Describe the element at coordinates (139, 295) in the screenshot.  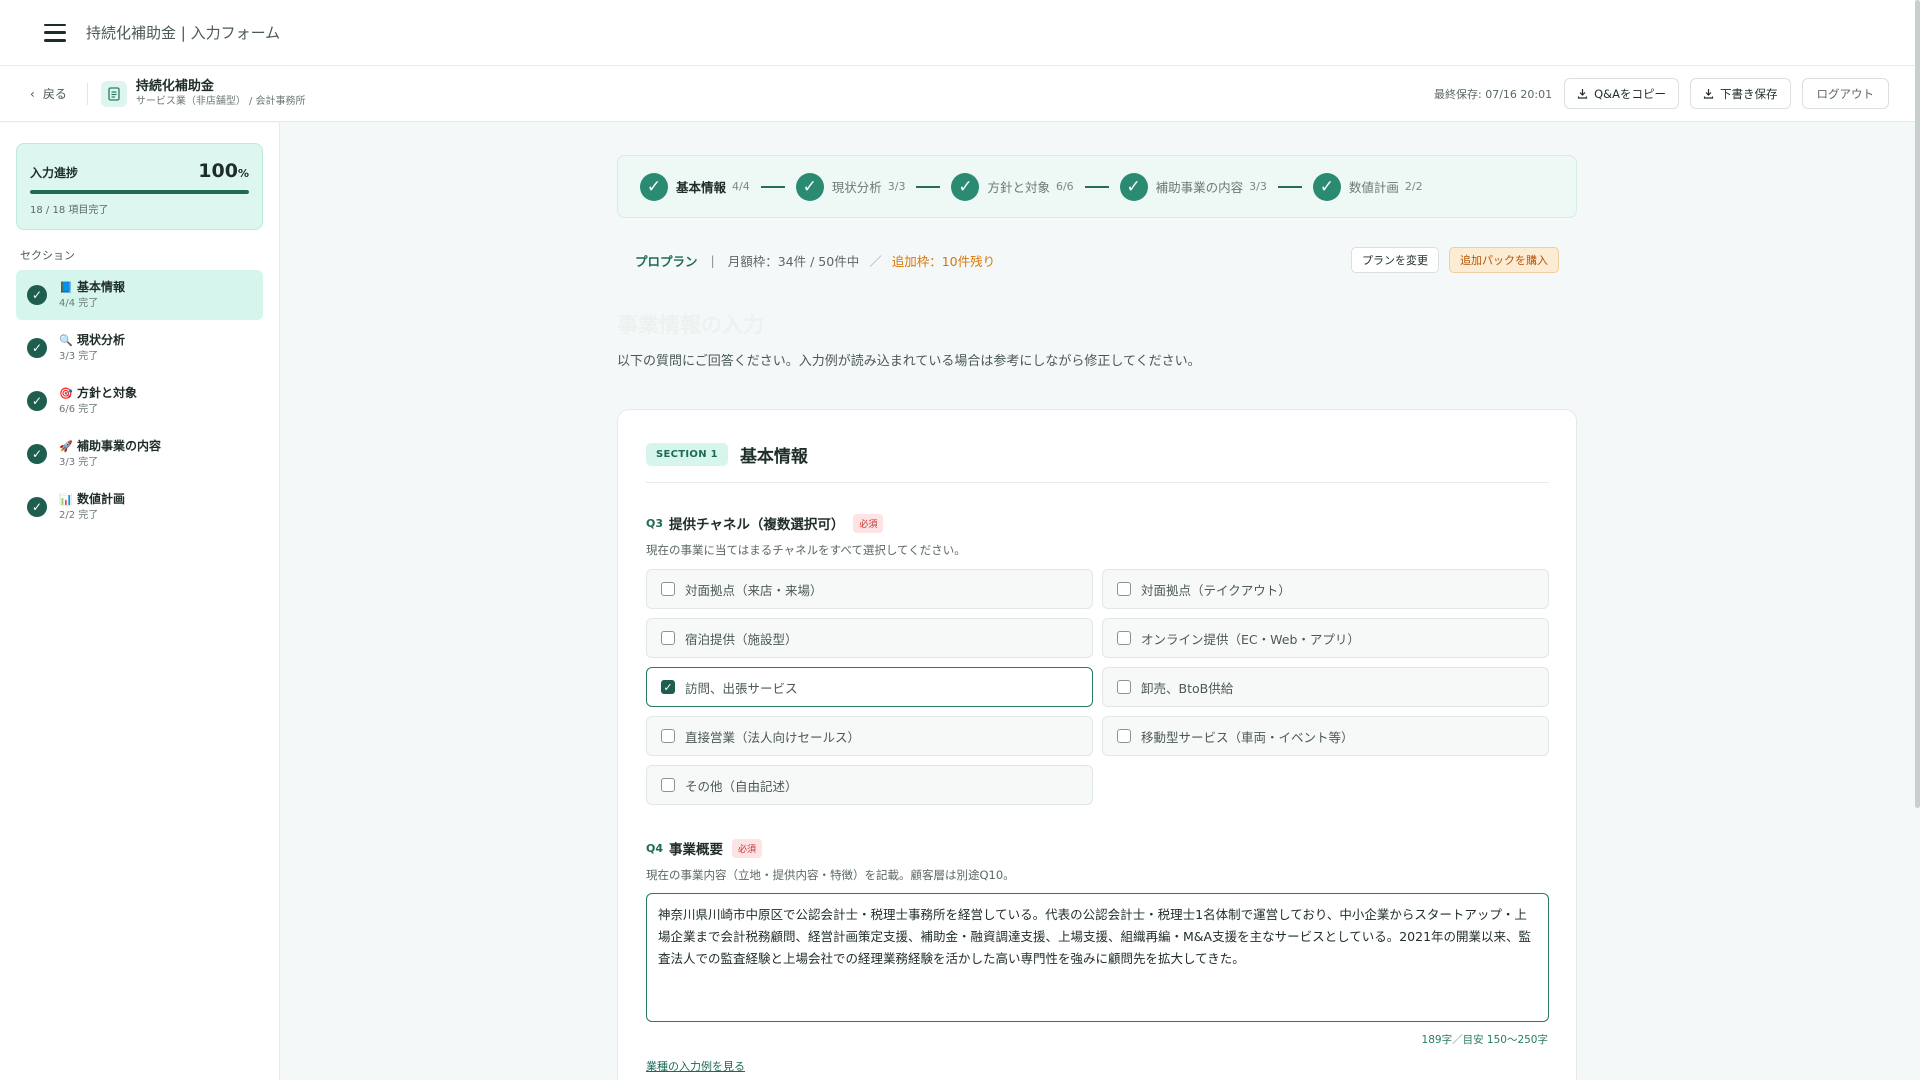
I see `sidebar-item-basic-info: ✓ 📘 基本情報 4/4 完了` at that location.